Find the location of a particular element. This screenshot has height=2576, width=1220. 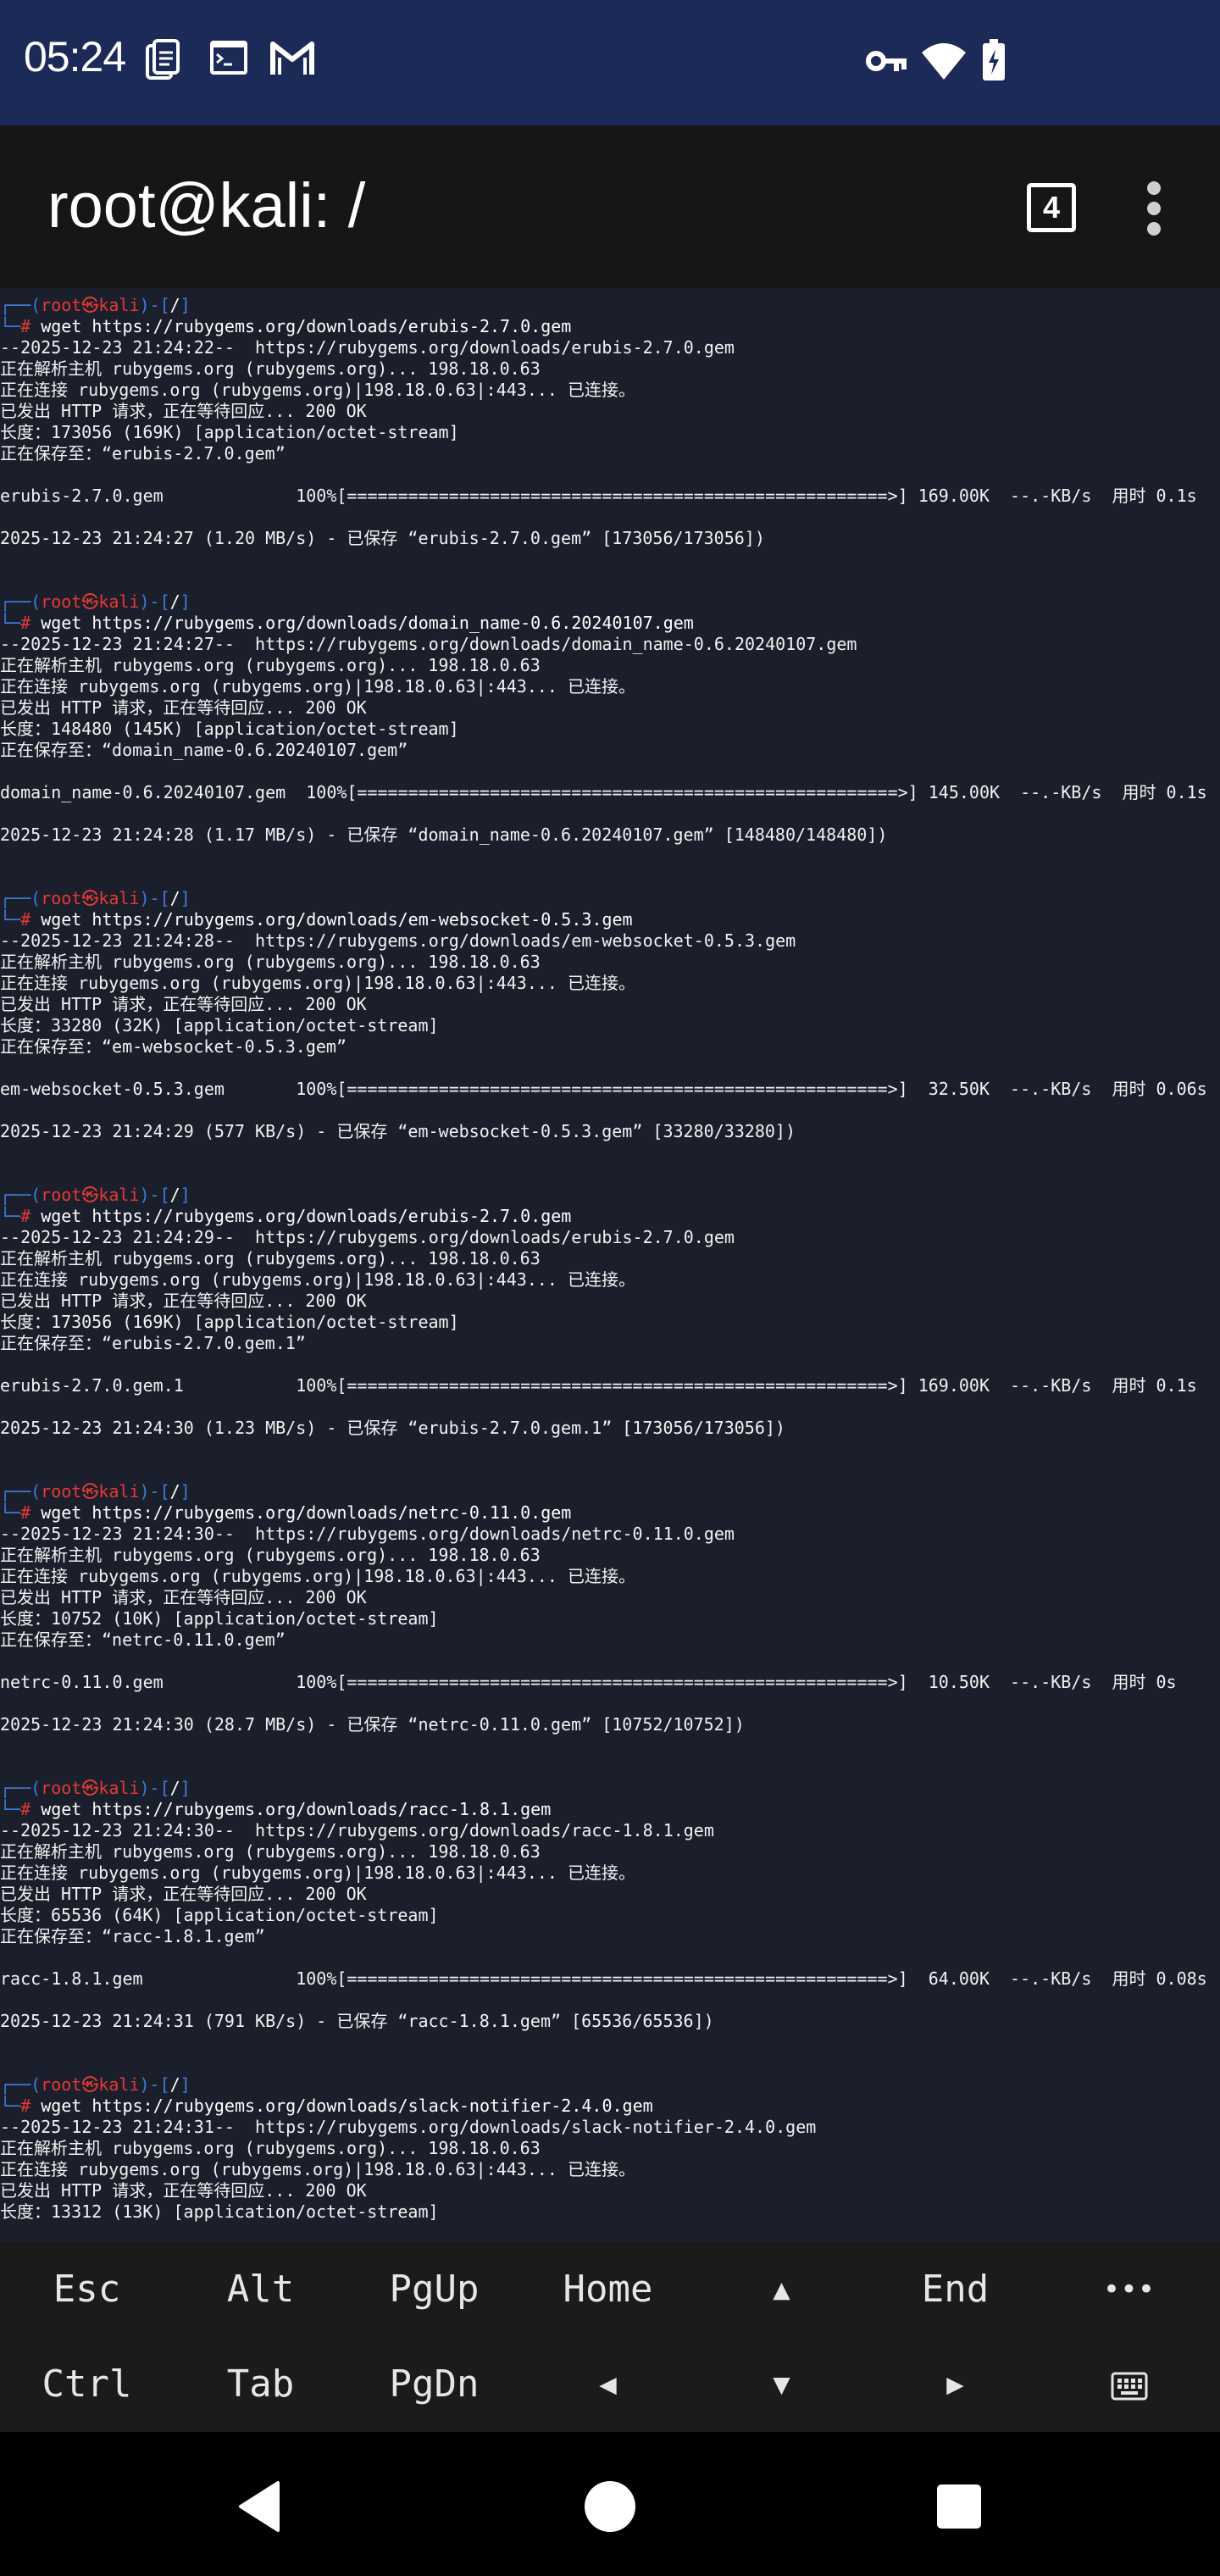

arrow-down-key: ▼ is located at coordinates (781, 2384).